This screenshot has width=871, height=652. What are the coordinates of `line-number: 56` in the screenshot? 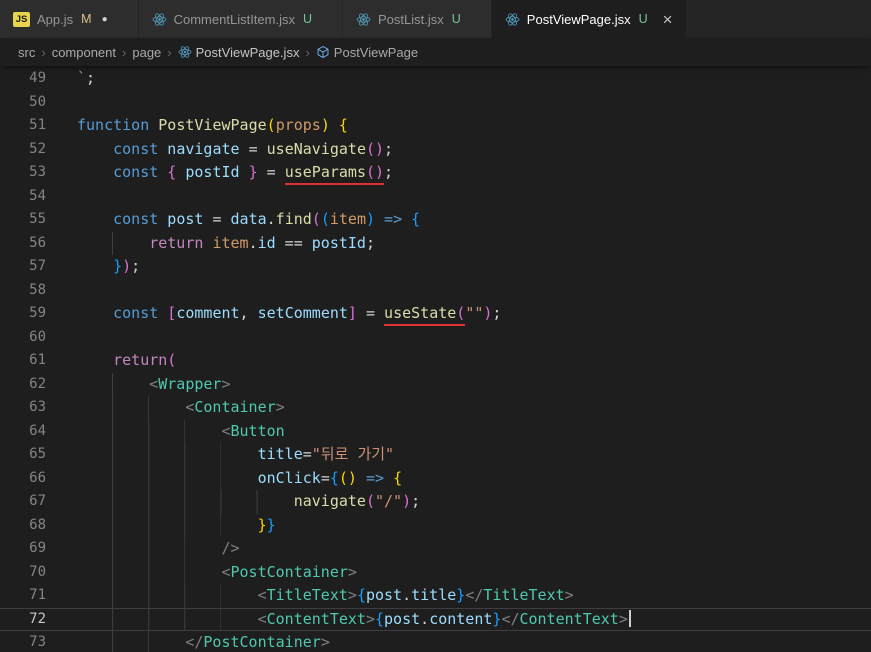 It's located at (37, 242).